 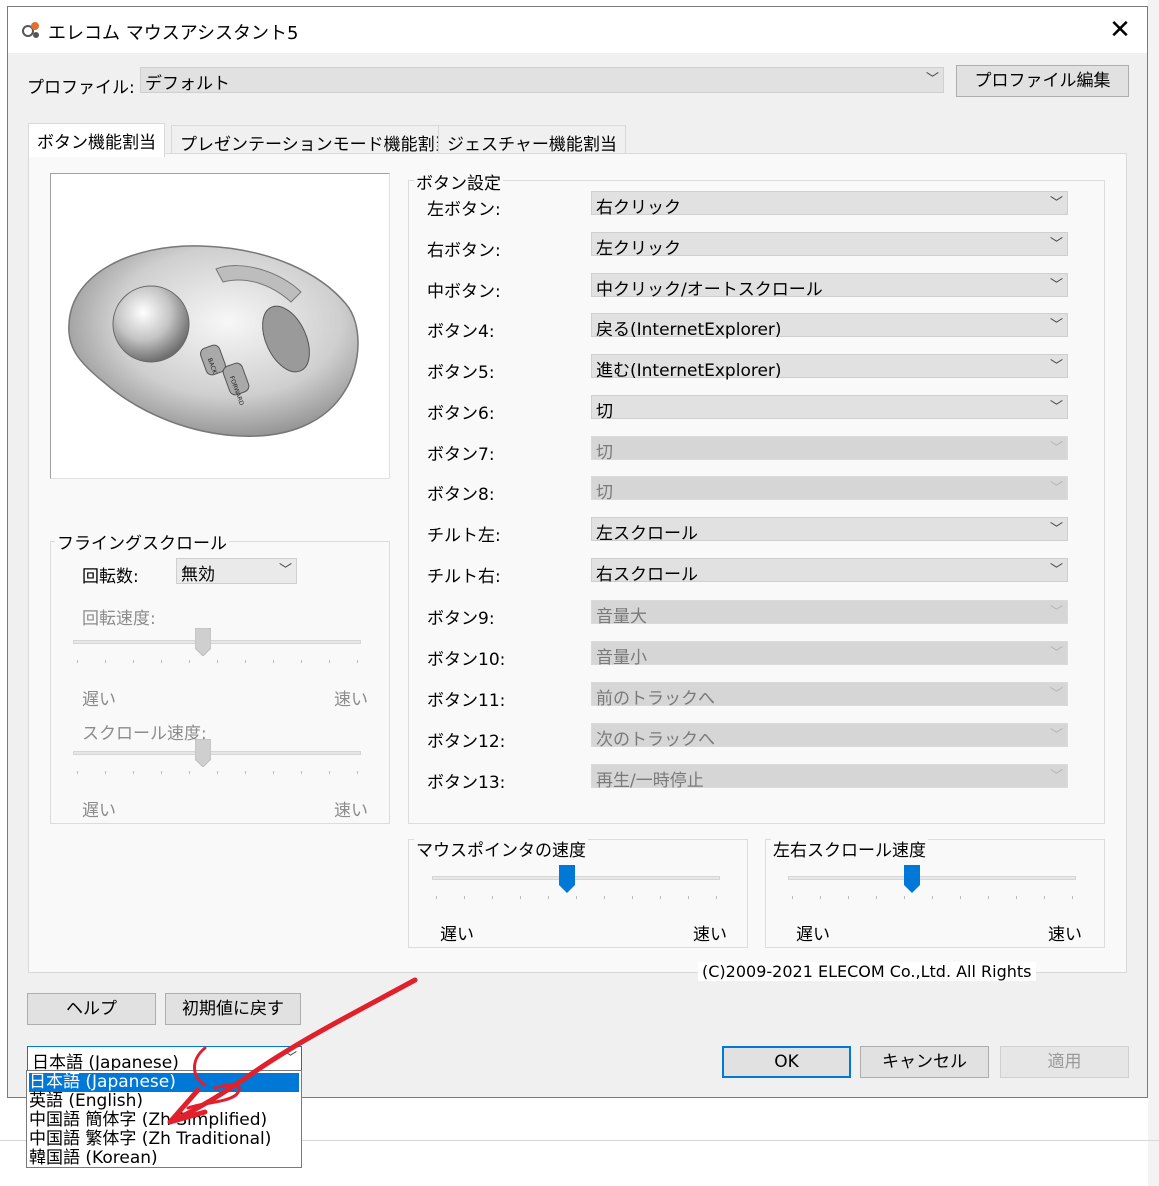 What do you see at coordinates (142, 541) in the screenshot?
I see `flying-scroll-title: フライングスクロール` at bounding box center [142, 541].